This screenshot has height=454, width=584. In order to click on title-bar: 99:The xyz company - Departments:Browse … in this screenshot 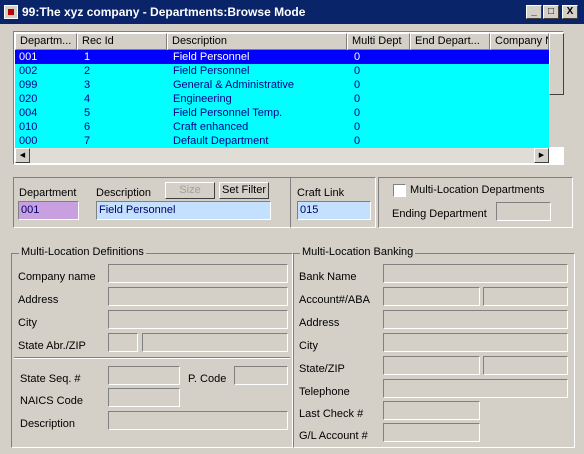, I will do `click(292, 12)`.